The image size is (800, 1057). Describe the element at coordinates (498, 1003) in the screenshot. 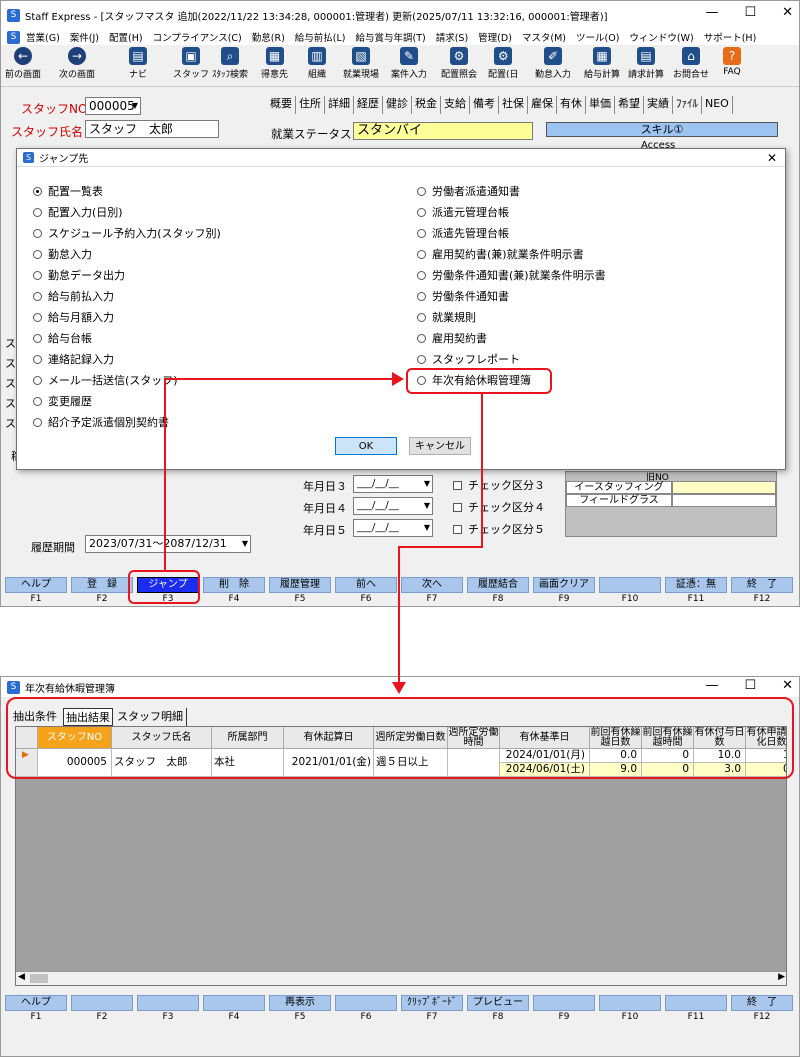

I see `leave-fkey-f8: プレビュー` at that location.